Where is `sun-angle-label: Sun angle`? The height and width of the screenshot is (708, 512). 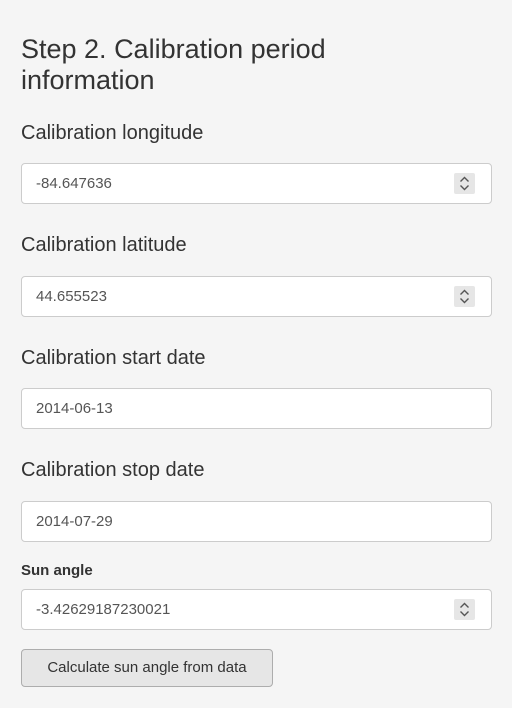
sun-angle-label: Sun angle is located at coordinates (57, 570).